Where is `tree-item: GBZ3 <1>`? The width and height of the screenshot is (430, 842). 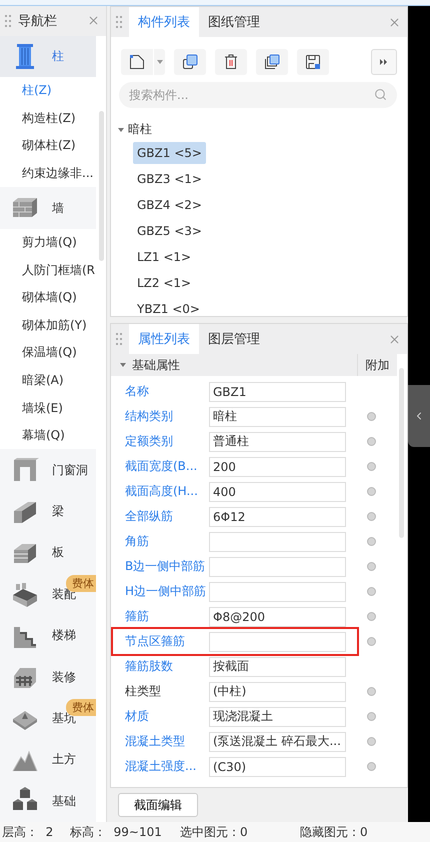
tree-item: GBZ3 <1> is located at coordinates (169, 179).